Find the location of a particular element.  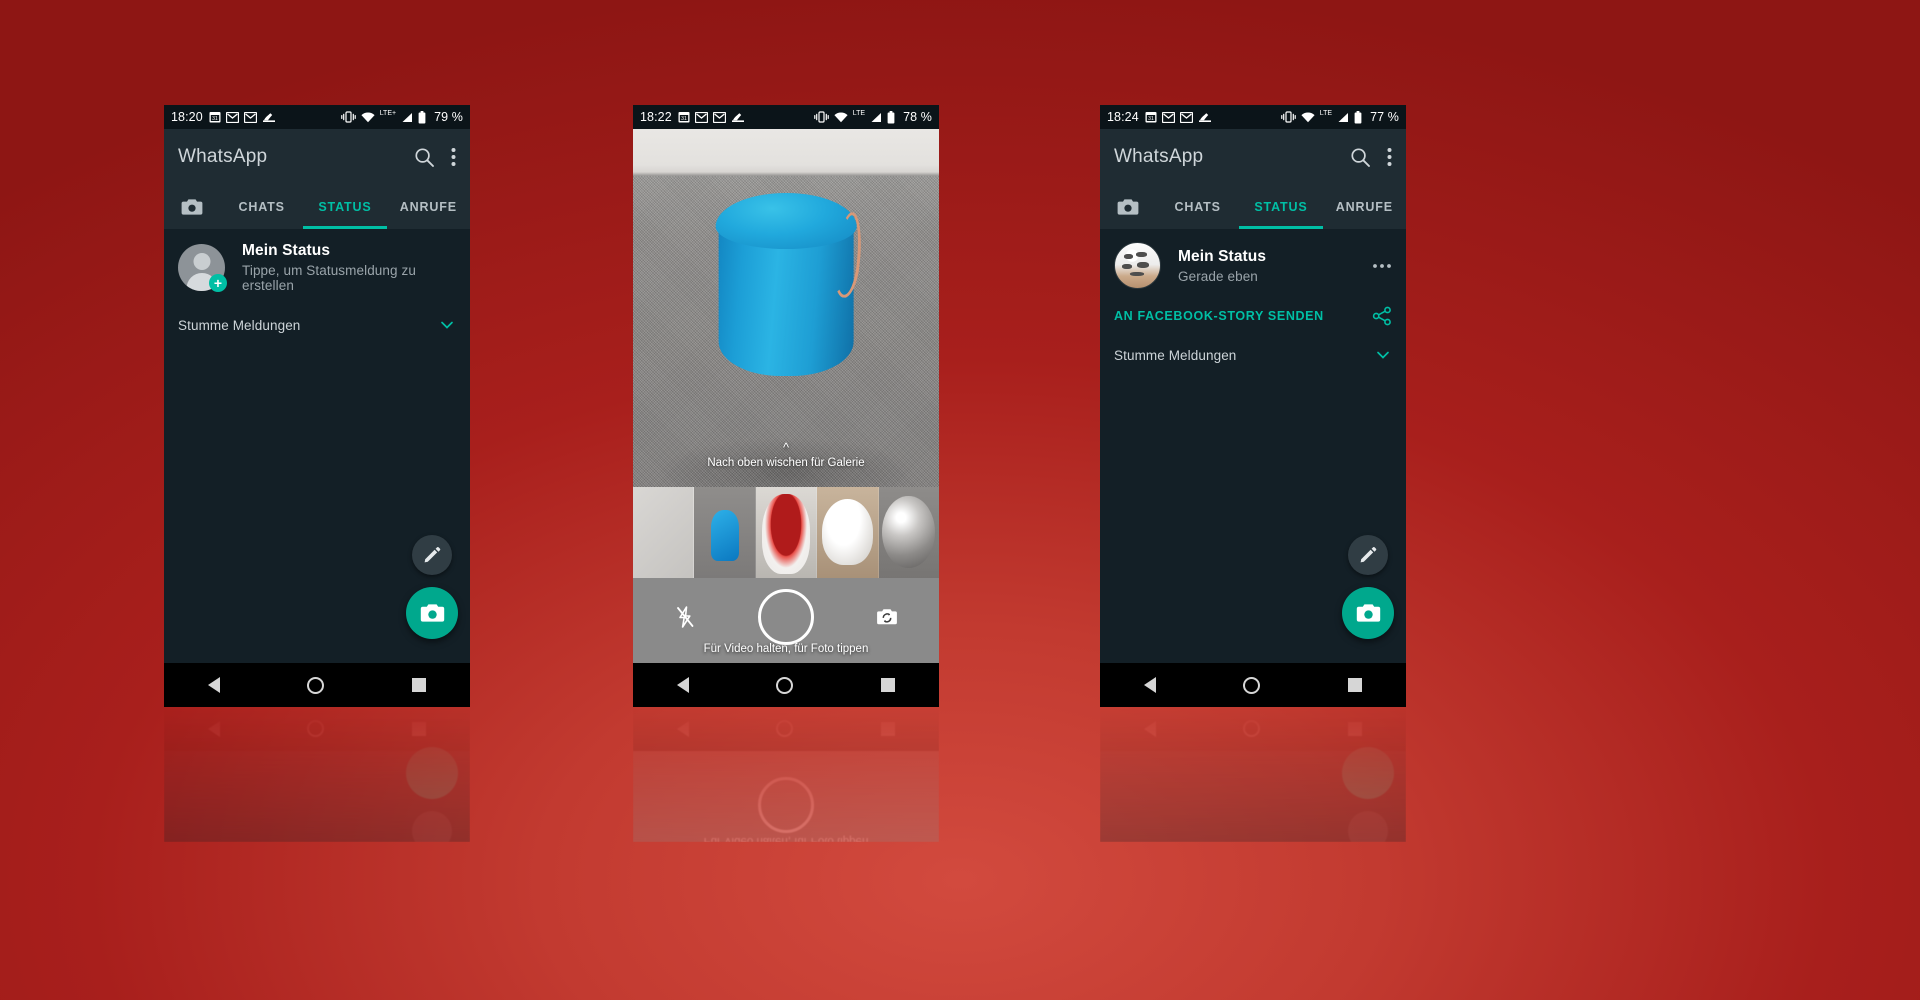

phone-3-reflection is located at coordinates (1253, 774).